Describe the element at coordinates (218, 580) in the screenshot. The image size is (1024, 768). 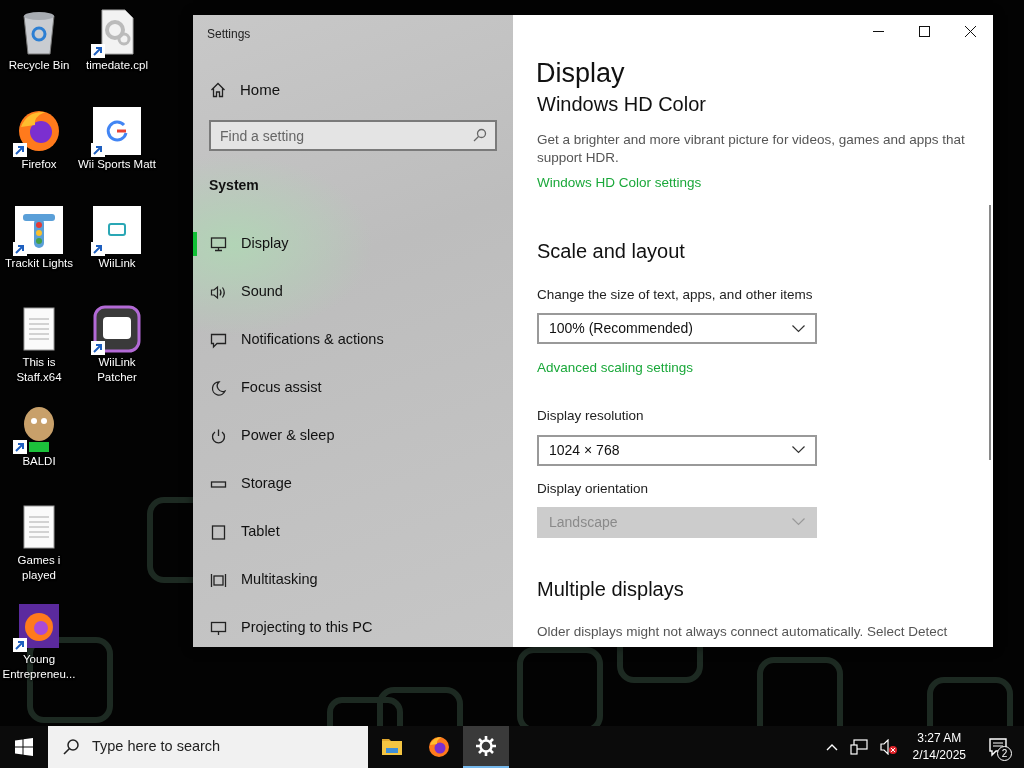
I see `multitasking-icon` at that location.